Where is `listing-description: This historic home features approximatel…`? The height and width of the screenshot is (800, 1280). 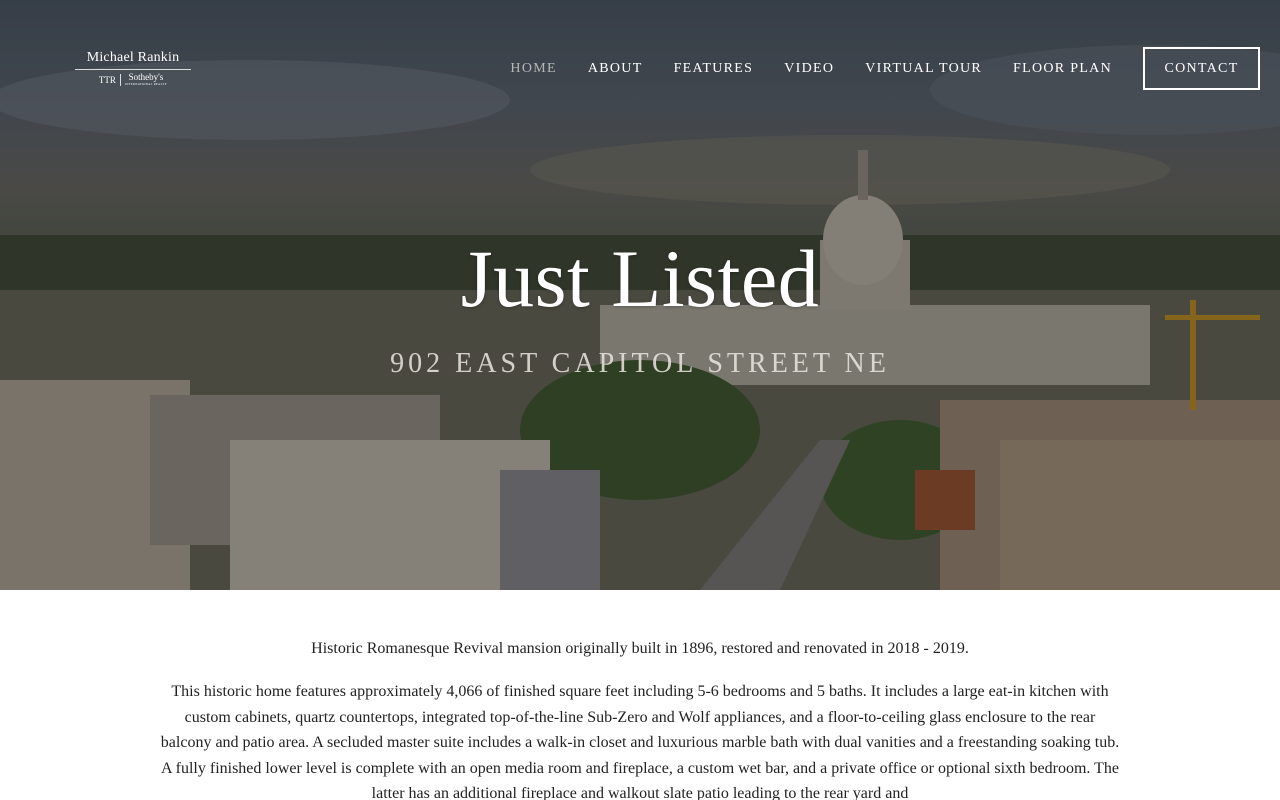 listing-description: This historic home features approximatel… is located at coordinates (640, 741).